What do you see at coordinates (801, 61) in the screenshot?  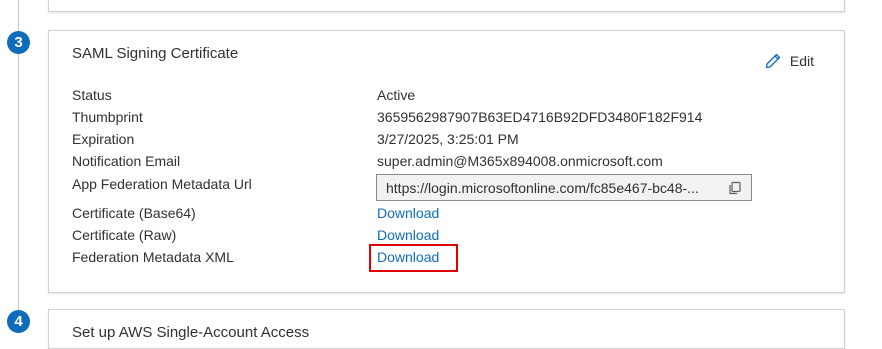 I see `edit-label: Edit` at bounding box center [801, 61].